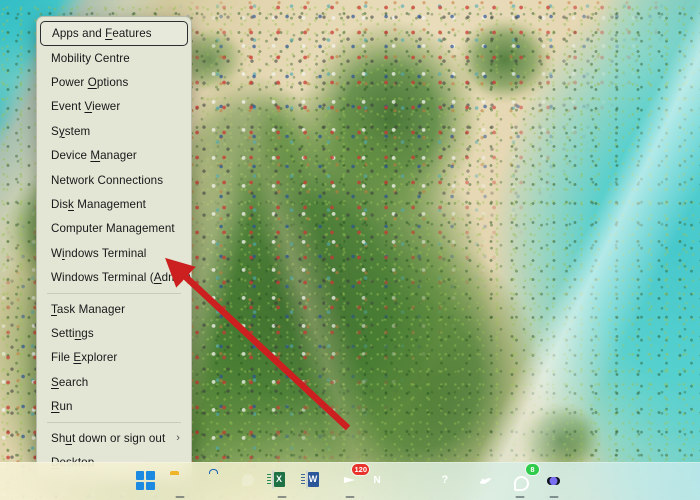 Image resolution: width=700 pixels, height=500 pixels. I want to click on whatsapp-icon, so click(520, 481).